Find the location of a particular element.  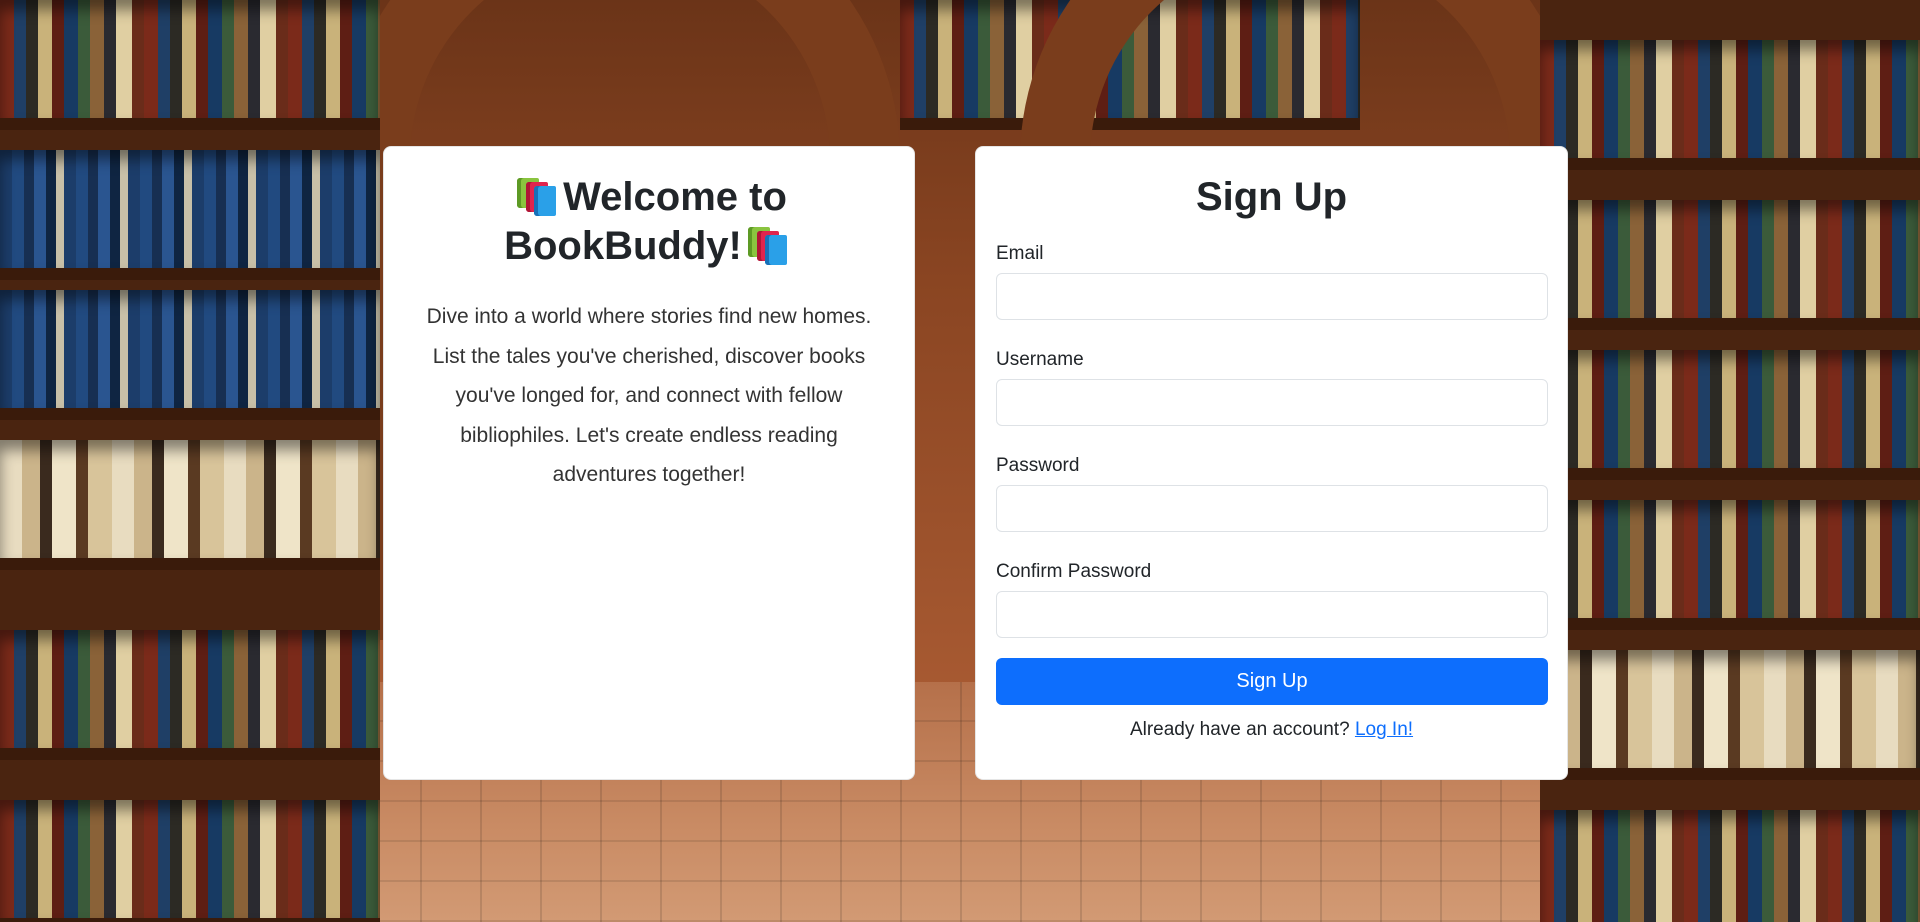

welcome-title-line1: Welcome to is located at coordinates (675, 197).